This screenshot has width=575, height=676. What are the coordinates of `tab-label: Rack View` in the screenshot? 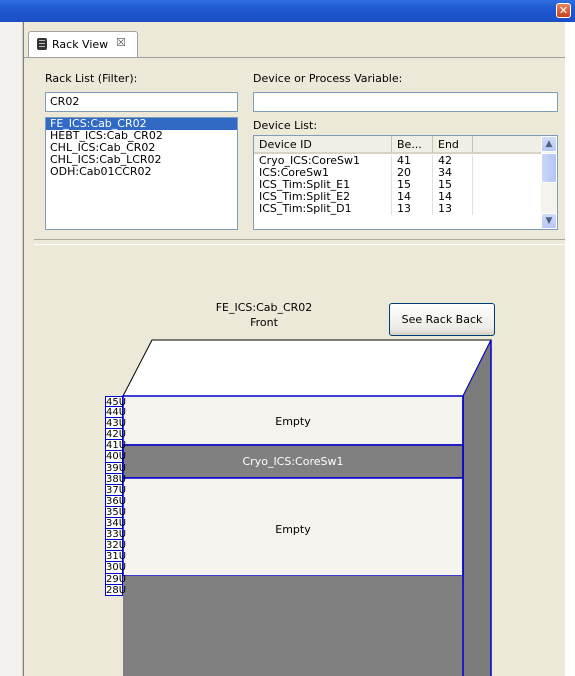 It's located at (80, 44).